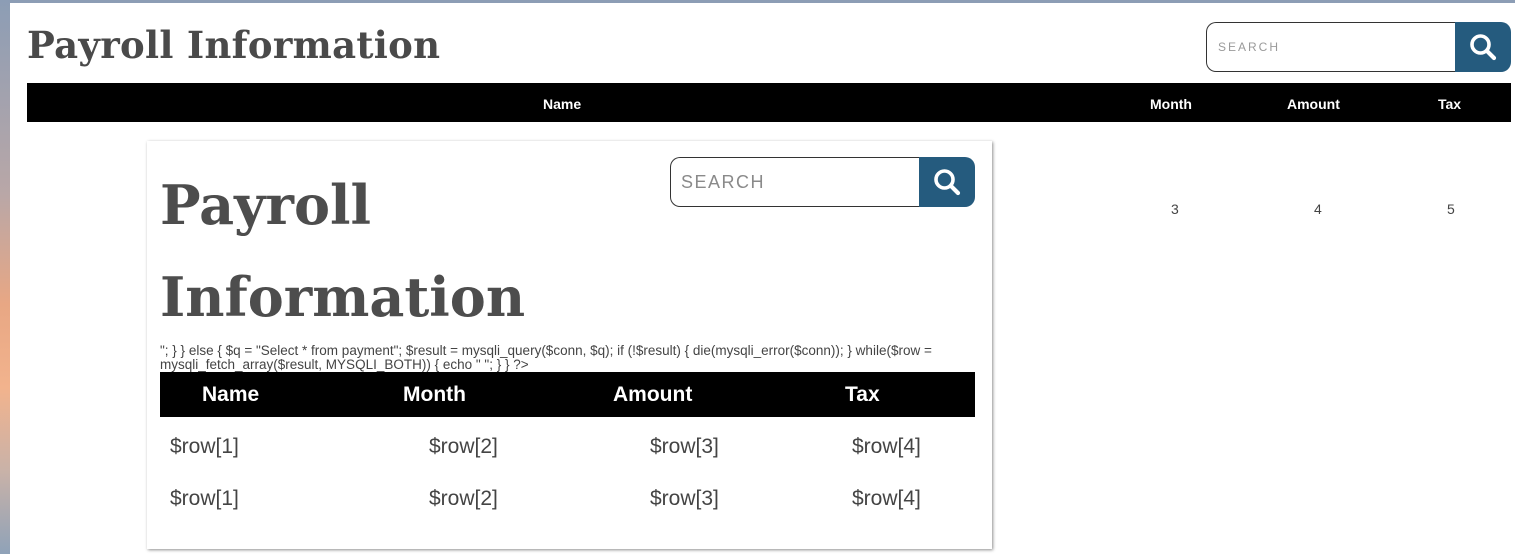  I want to click on column-header-month: Month, so click(1171, 104).